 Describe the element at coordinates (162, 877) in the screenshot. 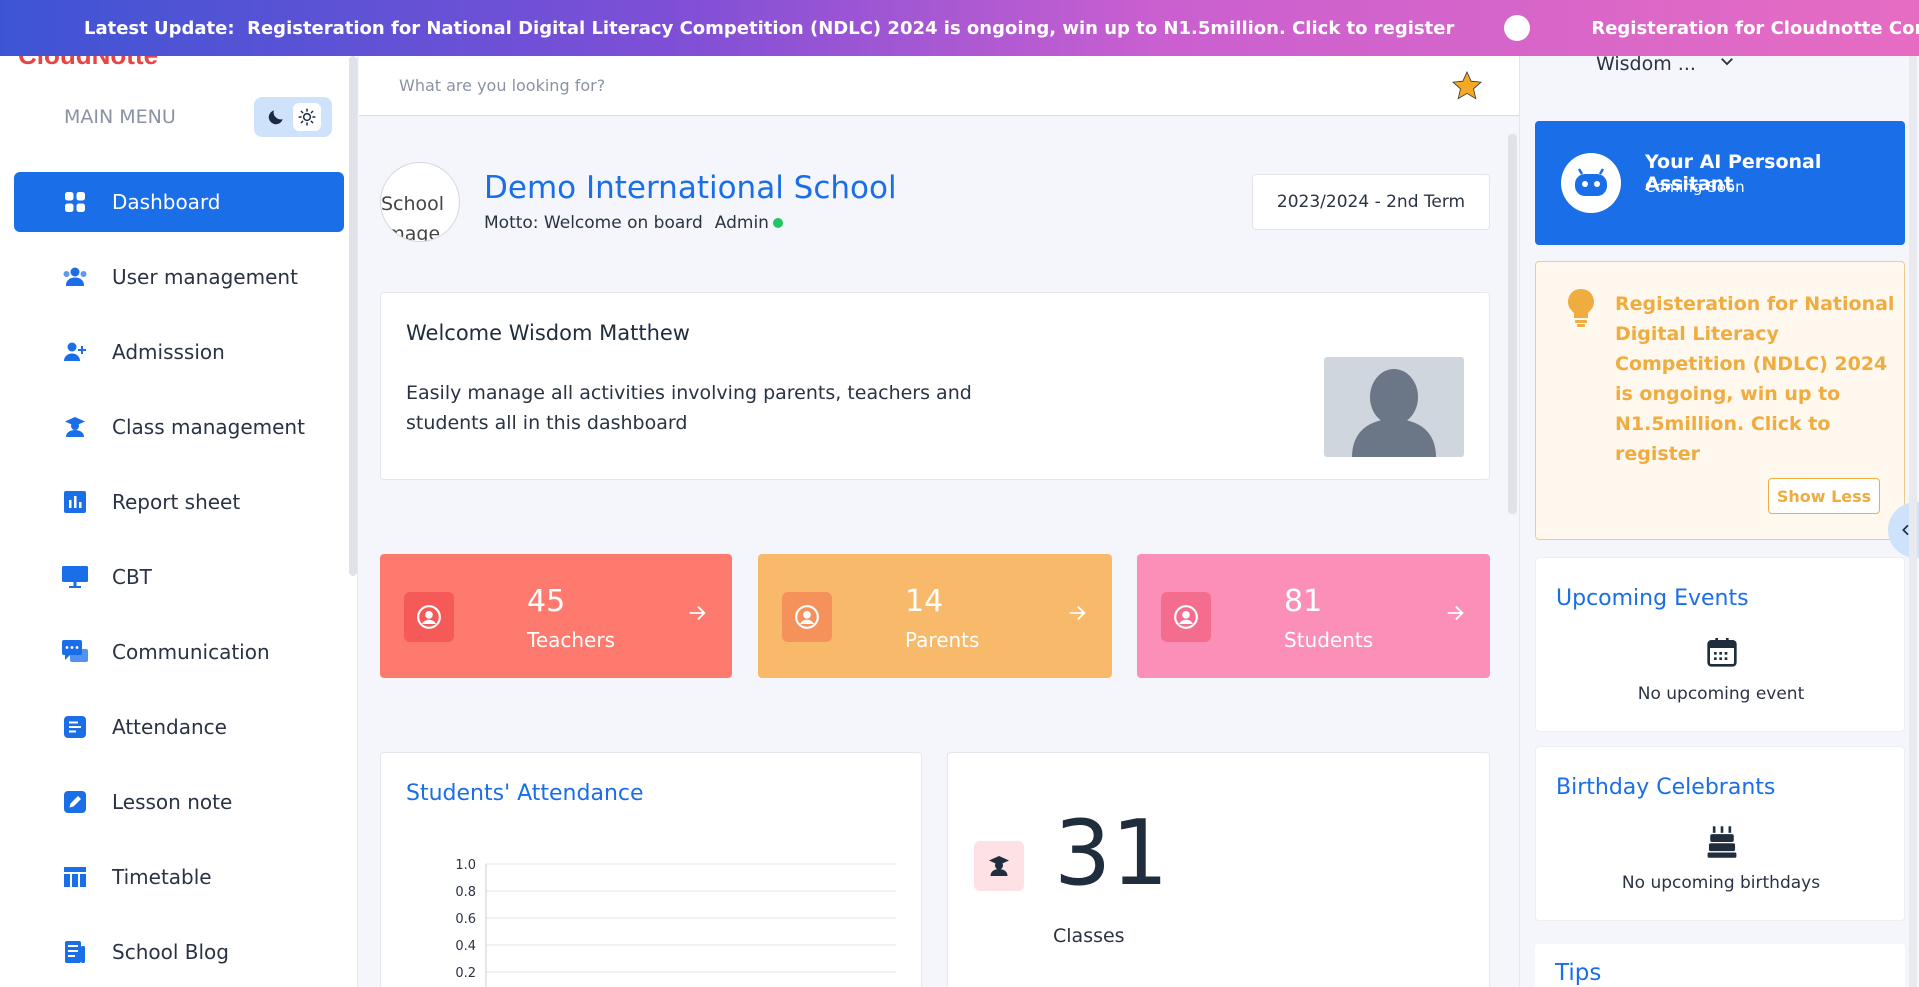

I see `nav-label: Timetable` at that location.